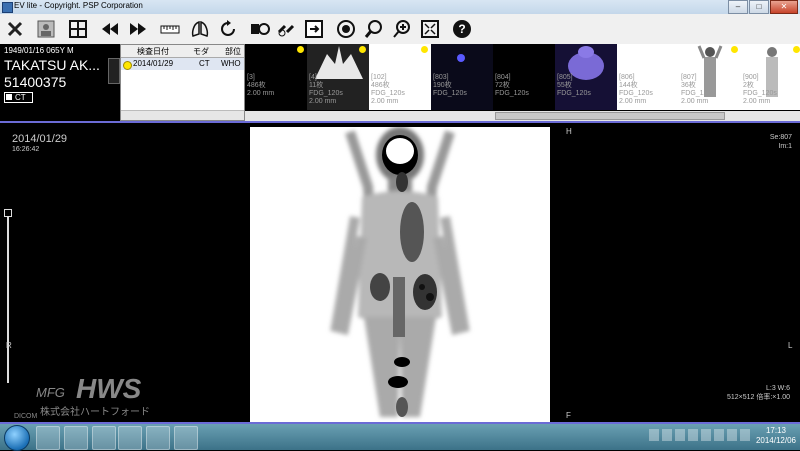 Image resolution: width=800 pixels, height=451 pixels. What do you see at coordinates (699, 435) in the screenshot?
I see `system-tray` at bounding box center [699, 435].